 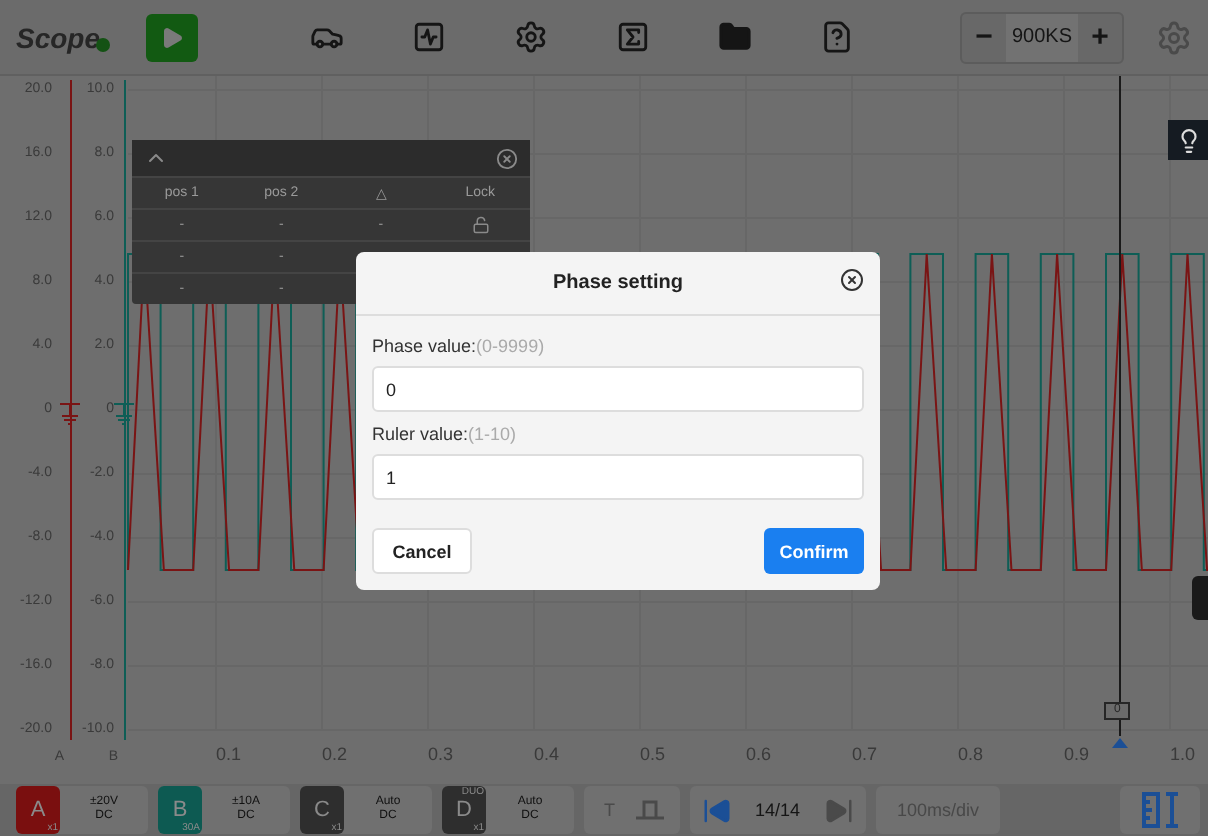 I want to click on open-padlock-icon, so click(x=480, y=225).